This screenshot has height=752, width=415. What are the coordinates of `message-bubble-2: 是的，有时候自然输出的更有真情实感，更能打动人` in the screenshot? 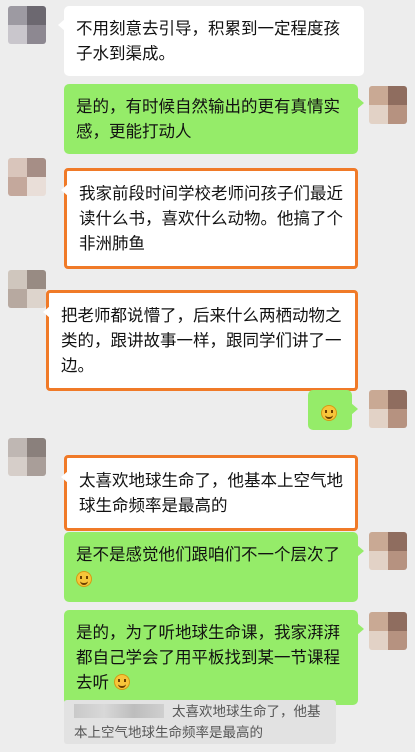 It's located at (214, 119).